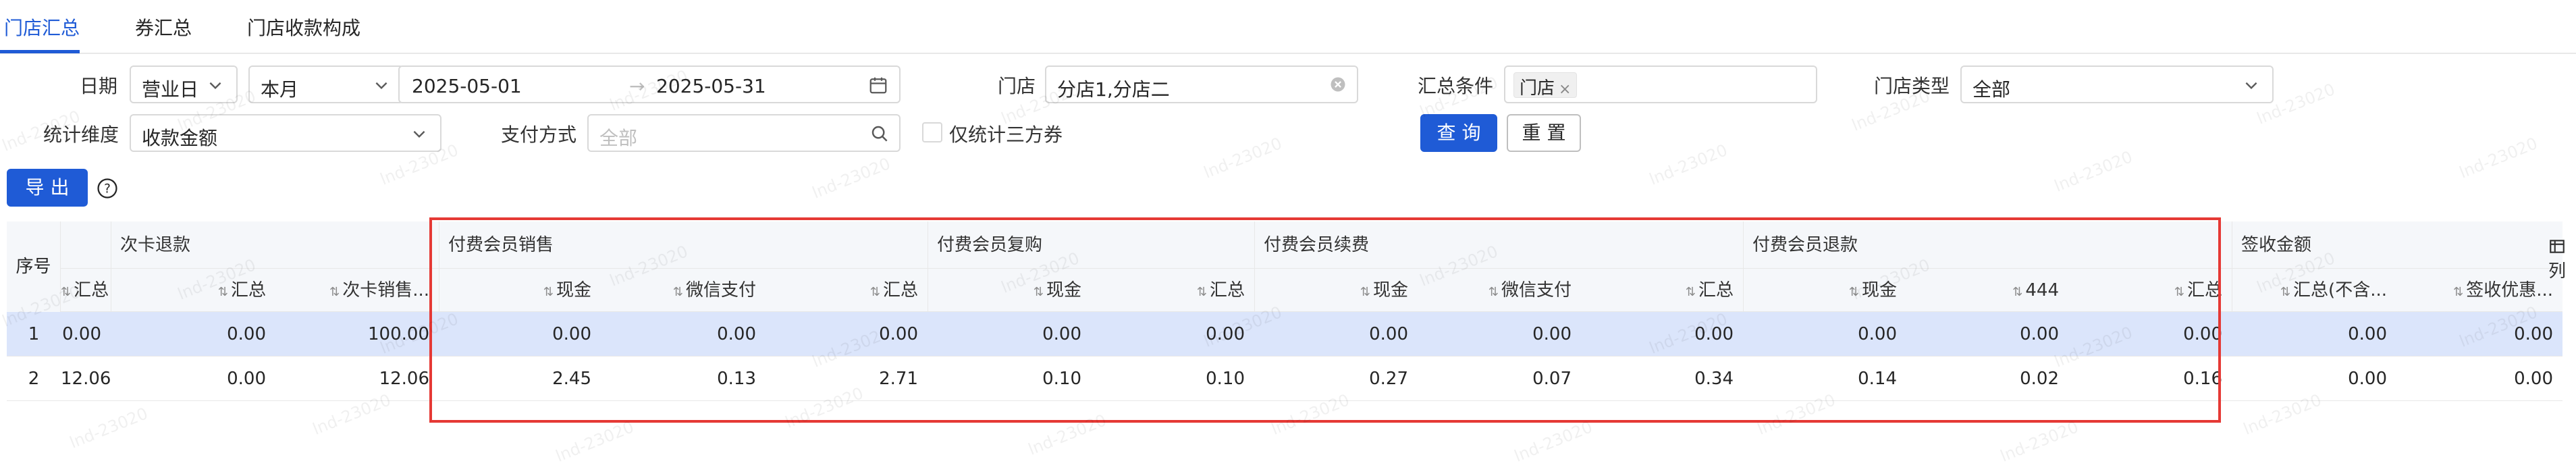 The image size is (2576, 474). Describe the element at coordinates (1006, 135) in the screenshot. I see `third-party-coupon-label: 仅统计三方券` at that location.